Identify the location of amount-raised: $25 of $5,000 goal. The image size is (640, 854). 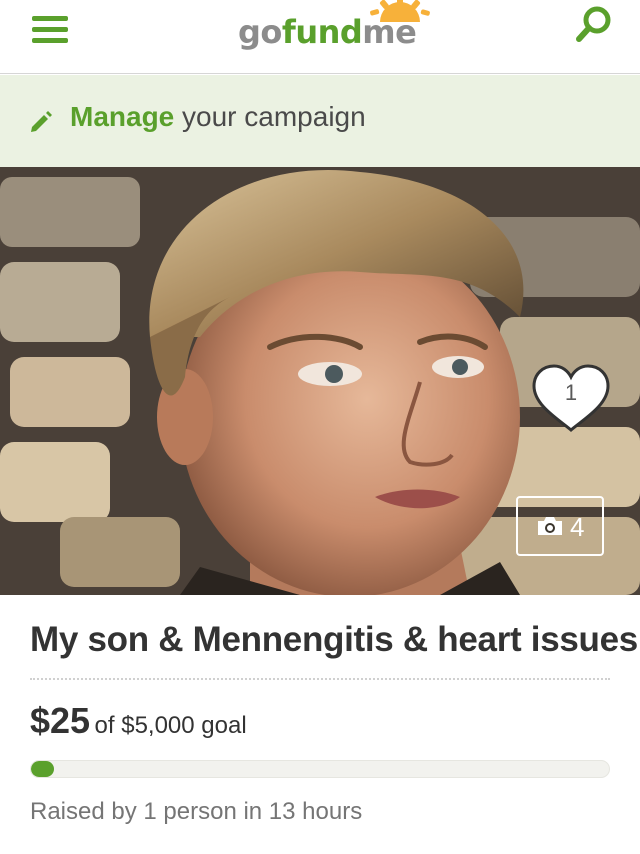
(138, 721).